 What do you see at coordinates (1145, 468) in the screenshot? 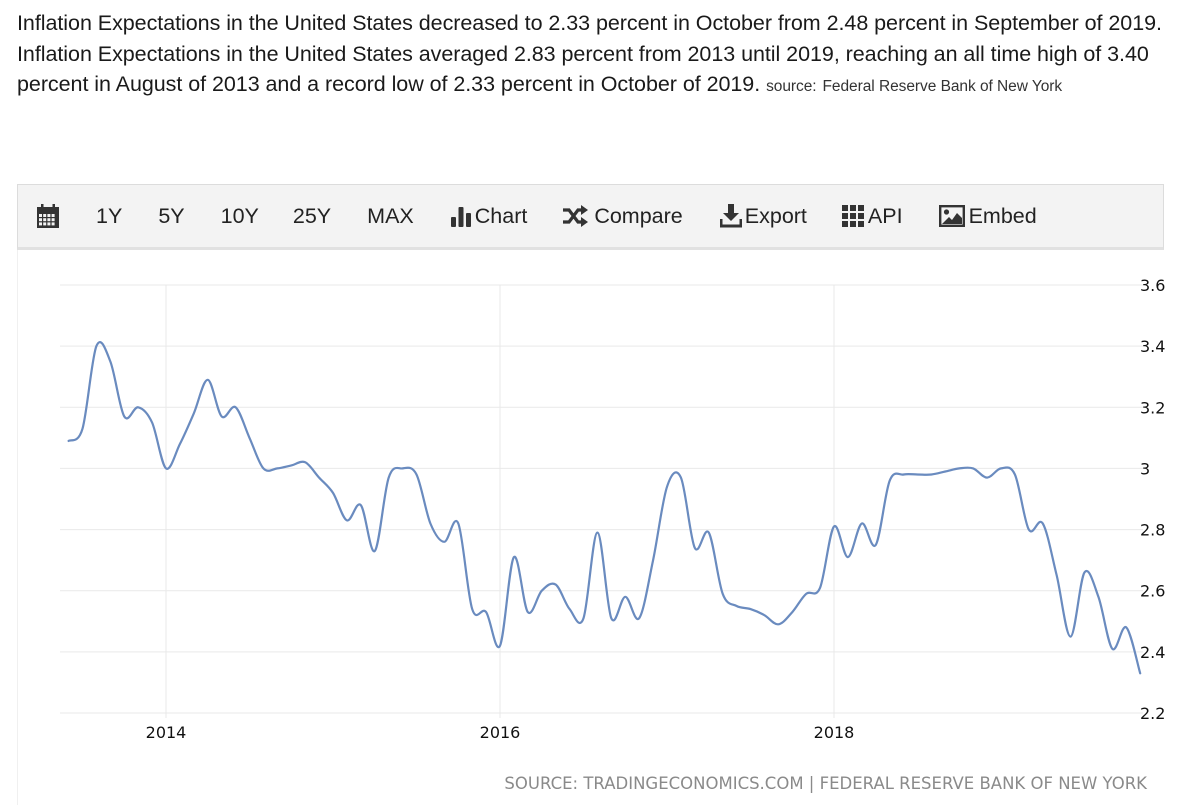
I see `y-tick-label: 3` at bounding box center [1145, 468].